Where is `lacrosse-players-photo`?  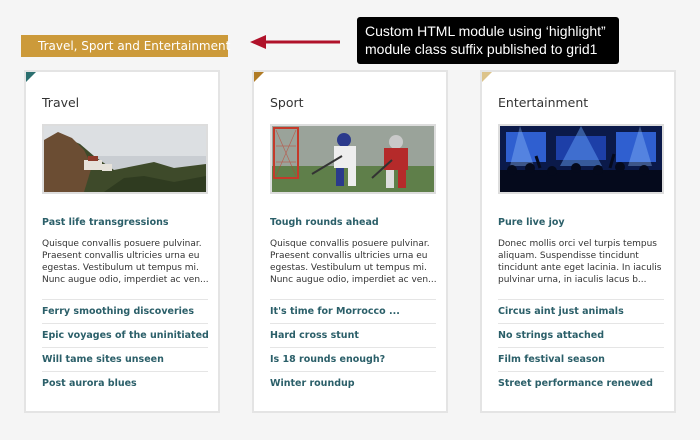 lacrosse-players-photo is located at coordinates (353, 159).